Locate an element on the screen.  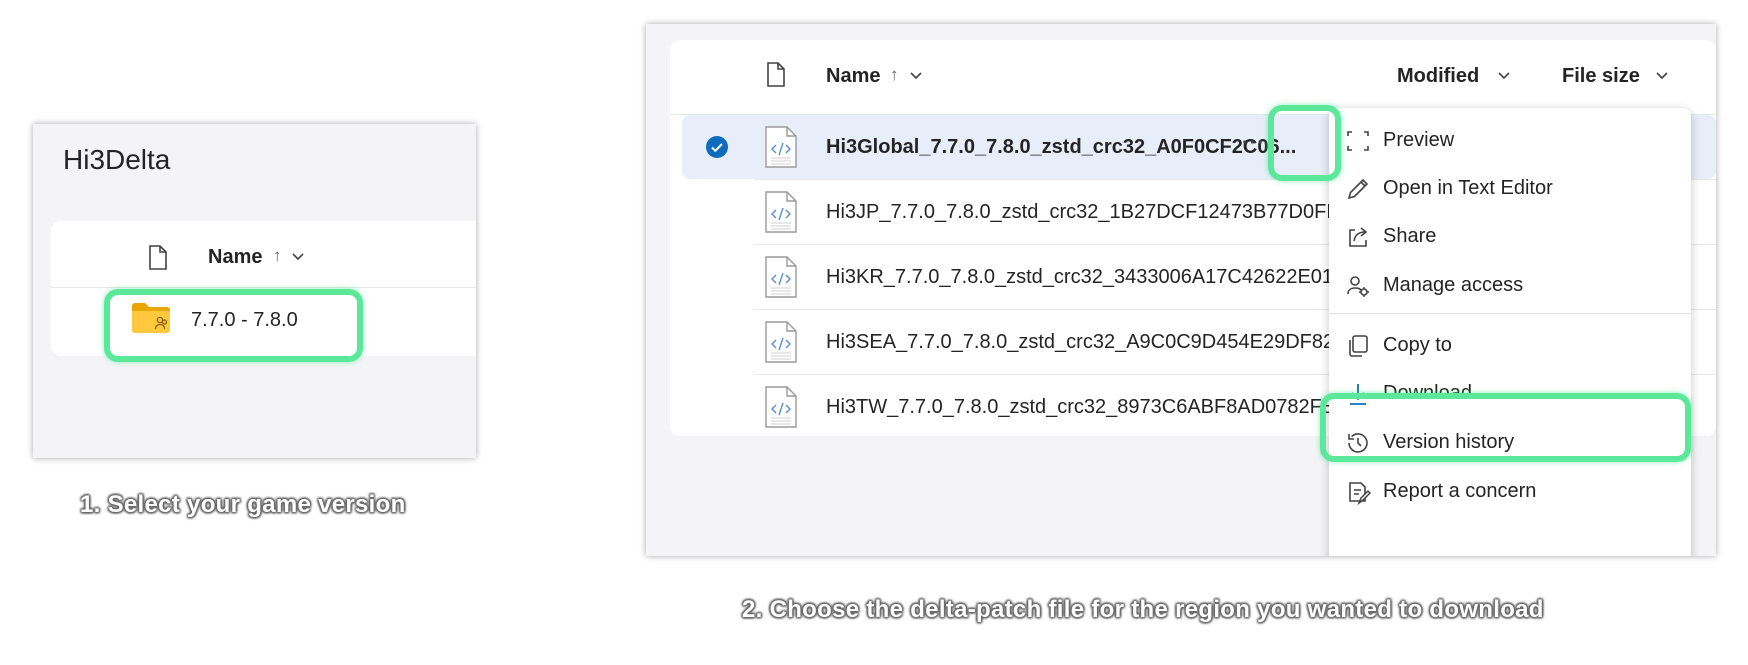
menu-item-label: Version history is located at coordinates (1449, 442).